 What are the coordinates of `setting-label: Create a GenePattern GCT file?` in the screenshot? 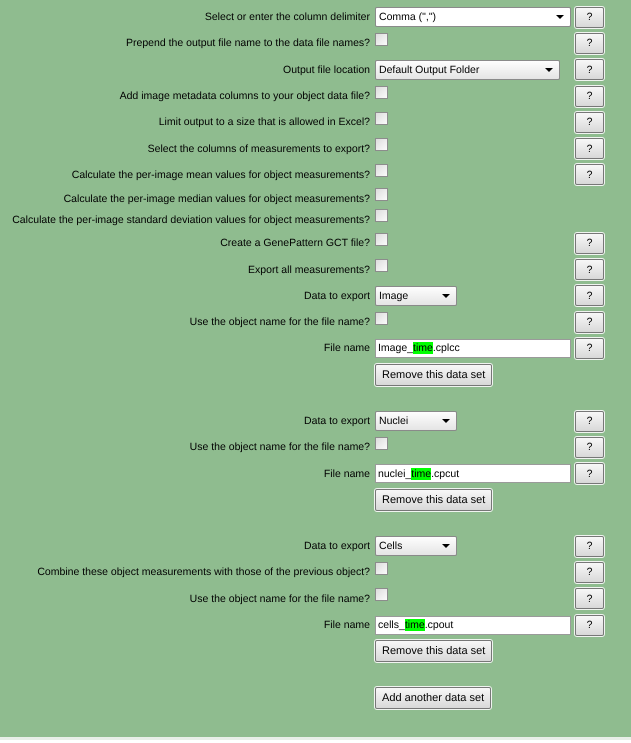 It's located at (295, 243).